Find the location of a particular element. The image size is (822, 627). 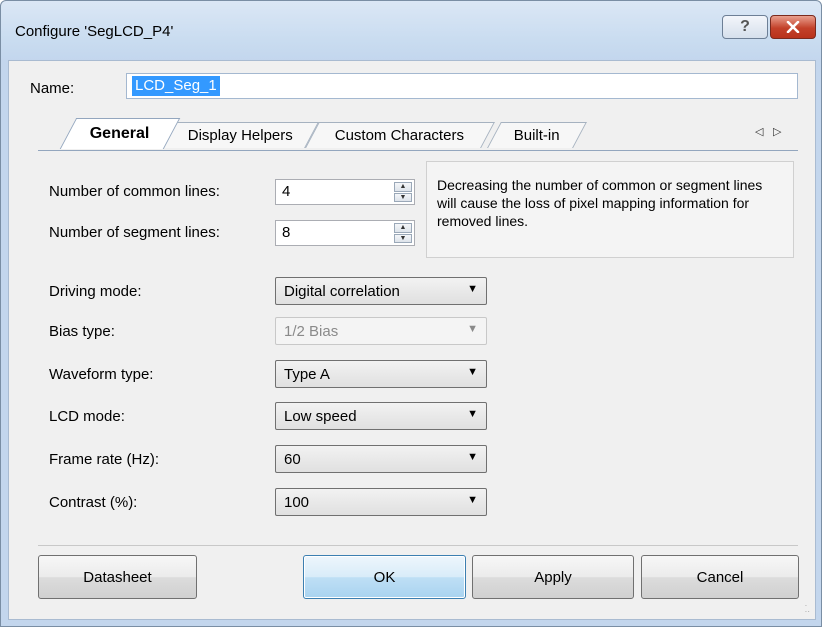

resize-grip-icon: · ·· is located at coordinates (807, 609).